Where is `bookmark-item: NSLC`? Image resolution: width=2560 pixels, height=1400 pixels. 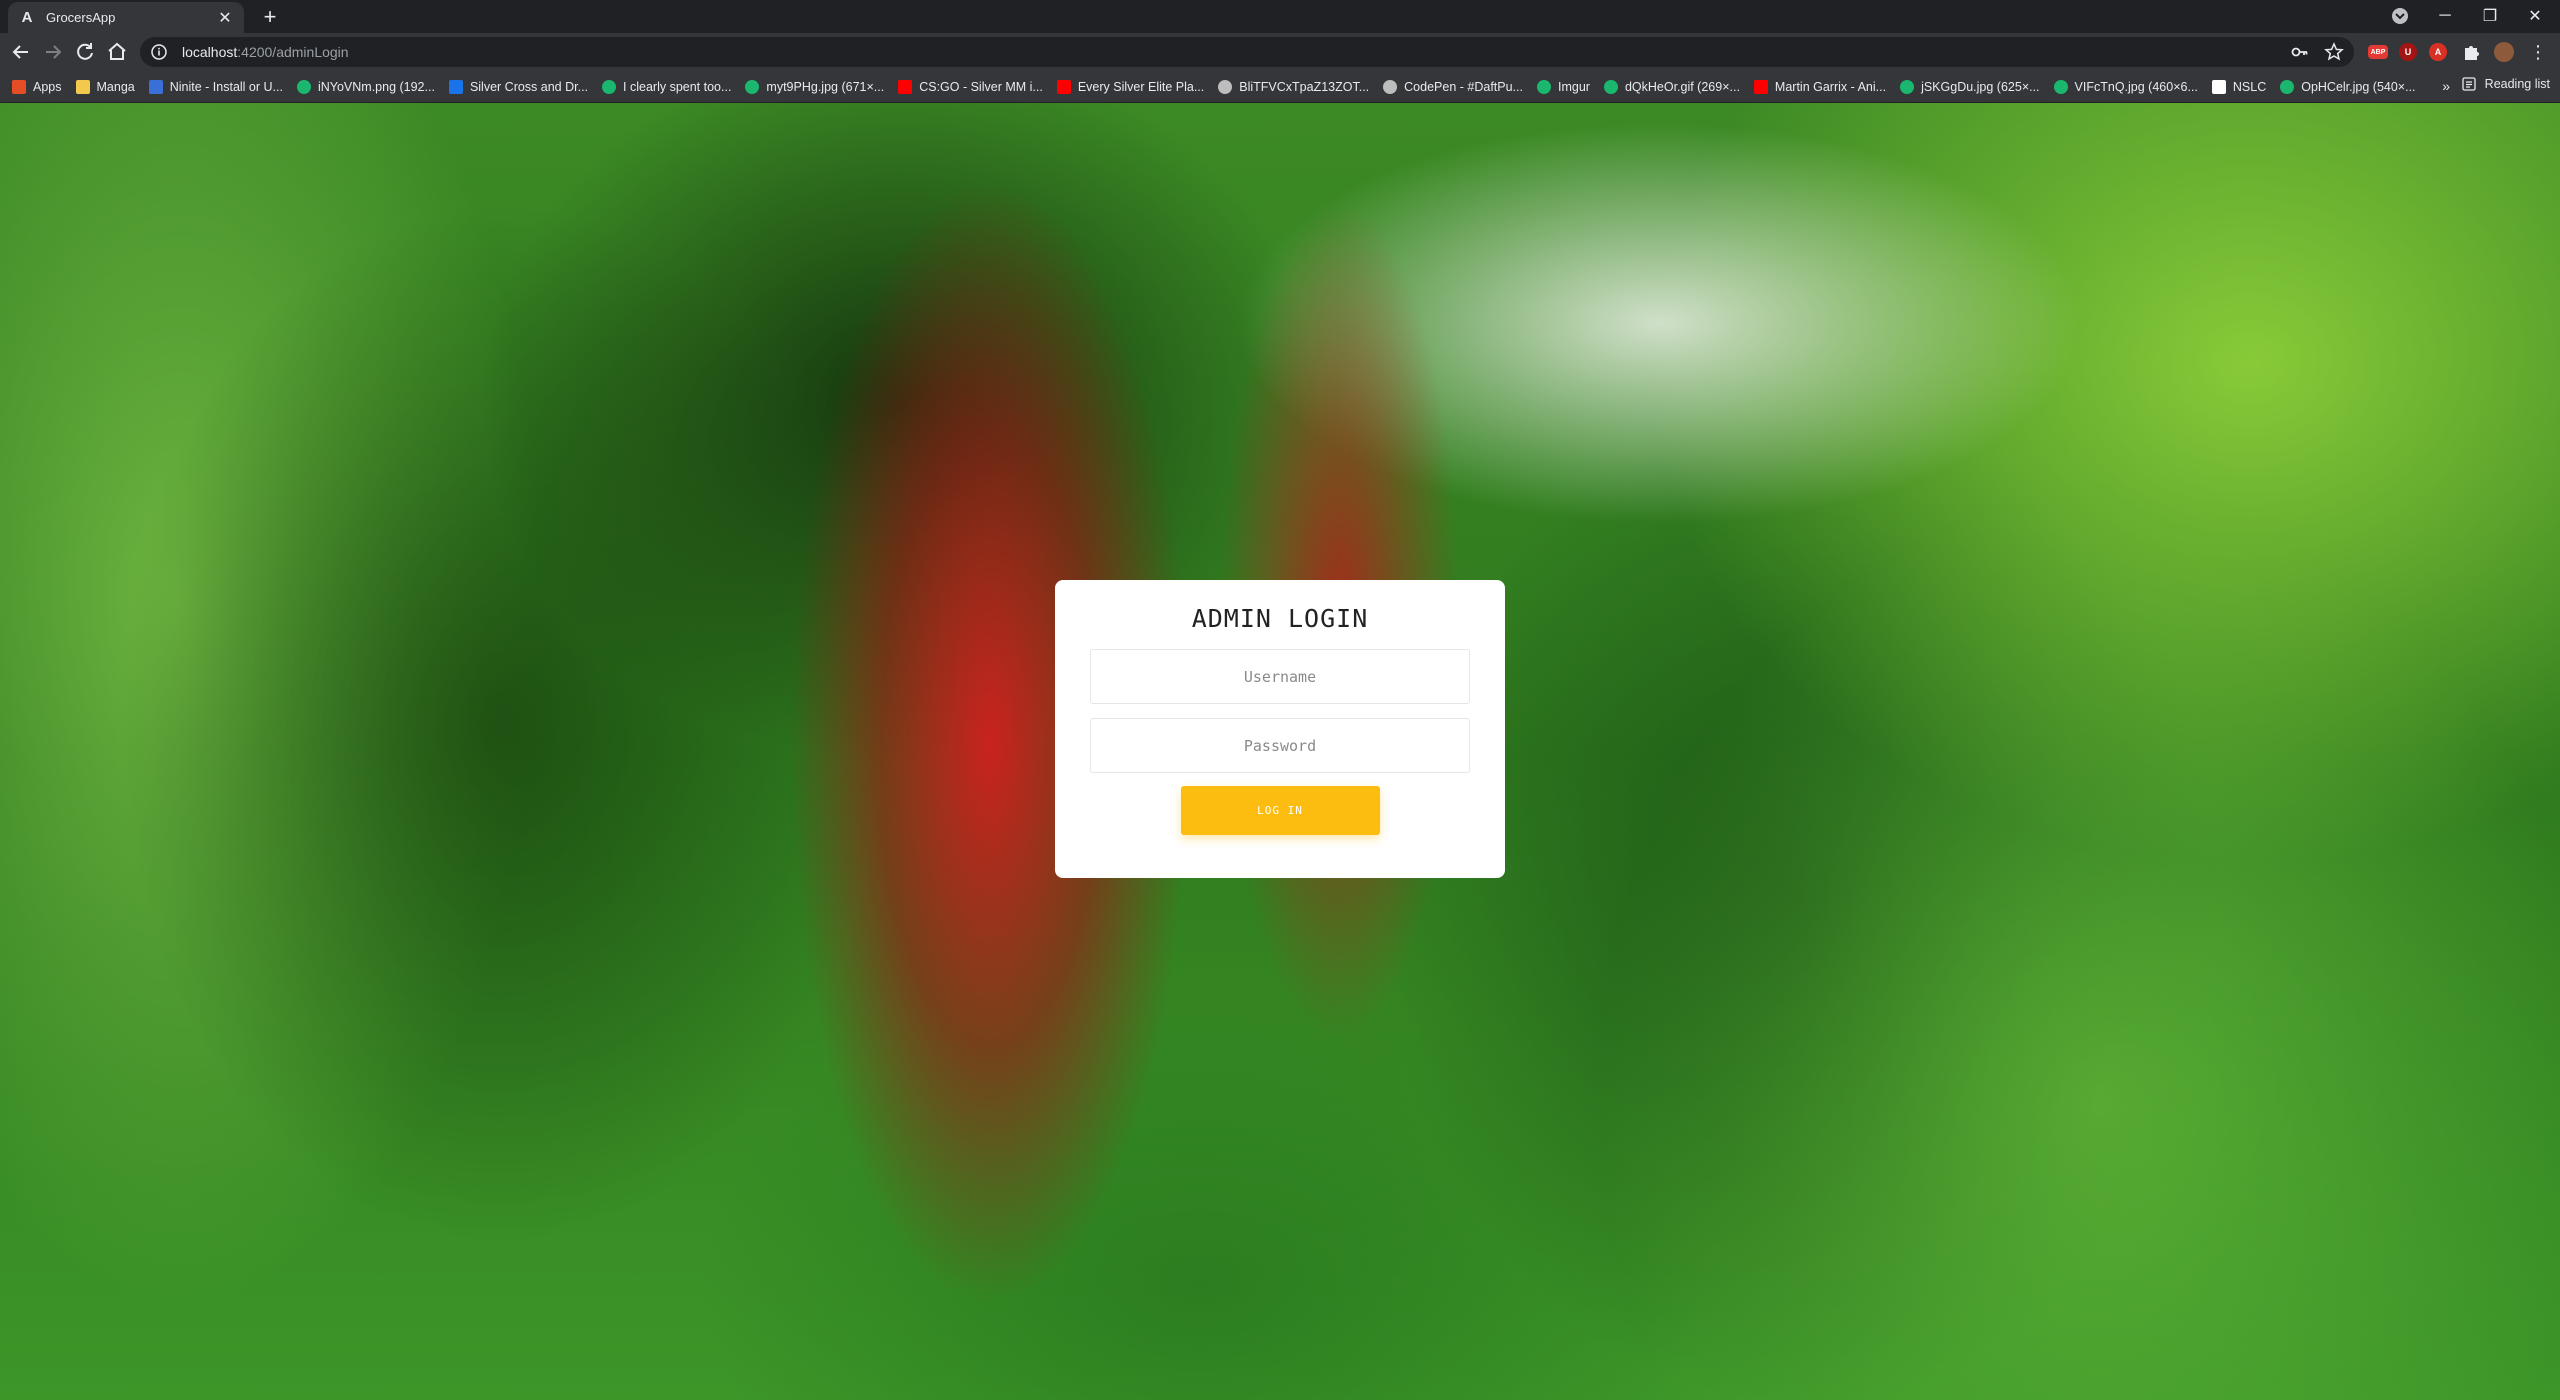 bookmark-item: NSLC is located at coordinates (2239, 86).